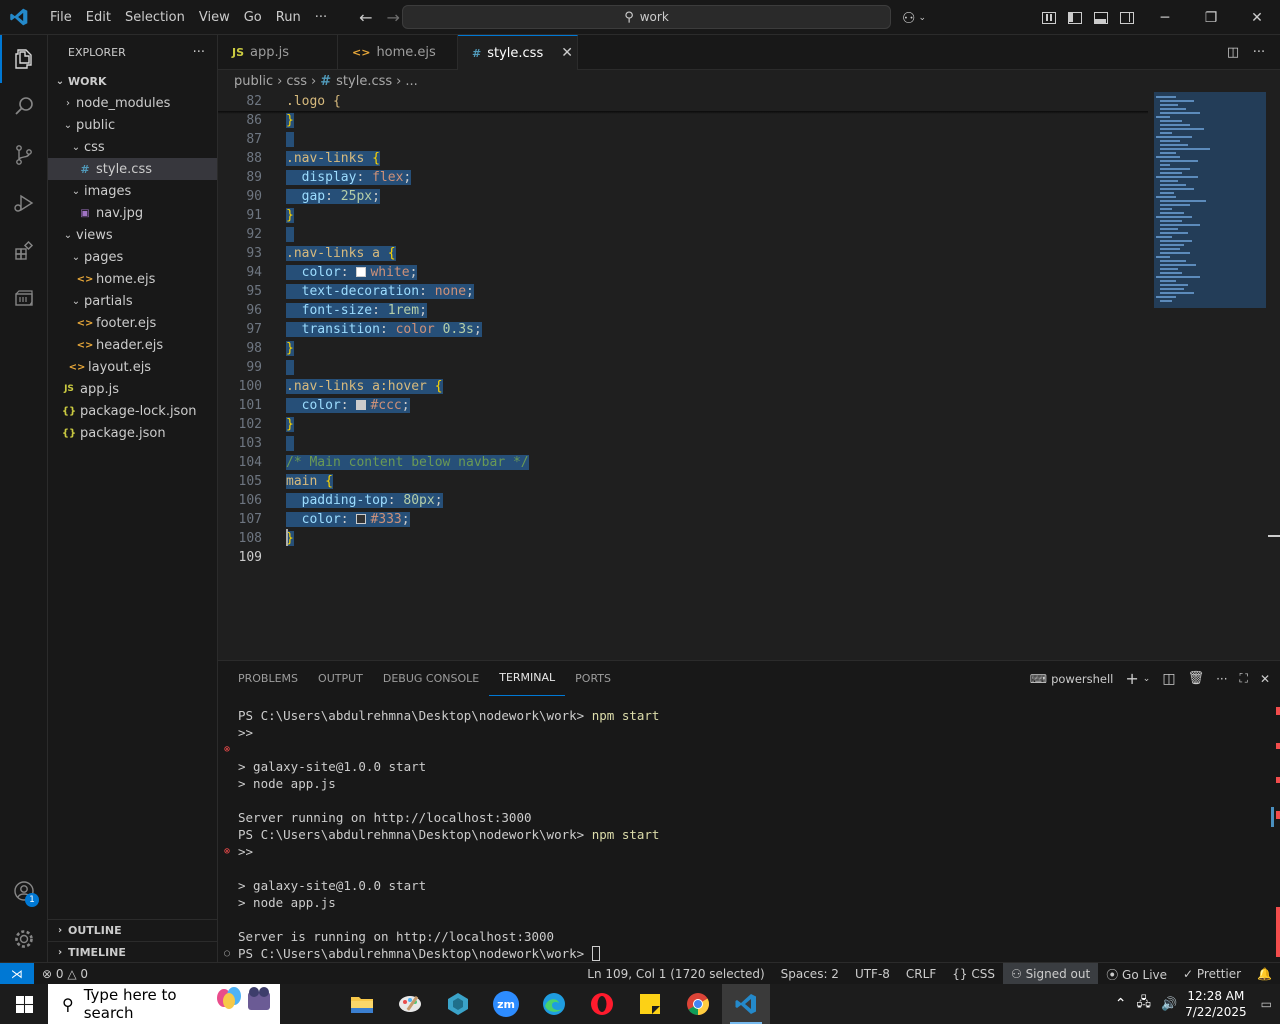  I want to click on code-line: 105 main {, so click(688, 481).